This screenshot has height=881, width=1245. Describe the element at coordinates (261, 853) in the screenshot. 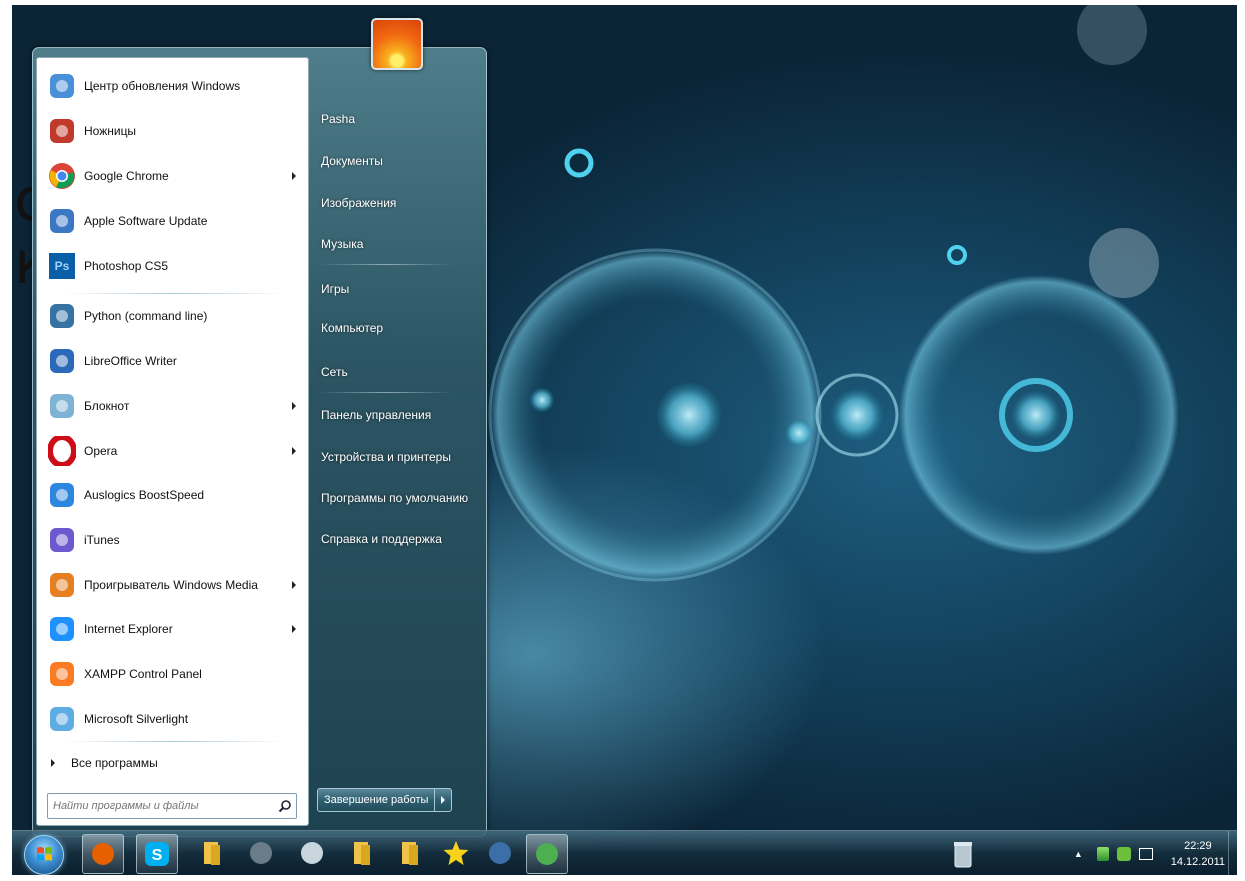

I see `video-icon` at that location.